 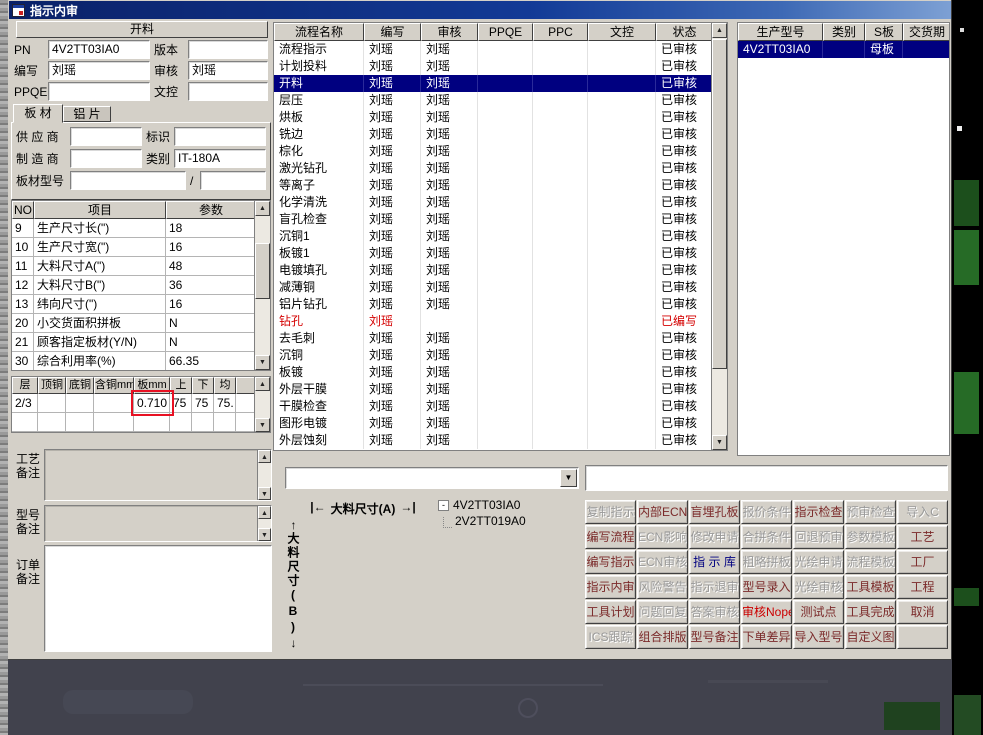 I want to click on flow-row: 电镀填孔 刘瑶 刘瑶 已审核, so click(x=500, y=270).